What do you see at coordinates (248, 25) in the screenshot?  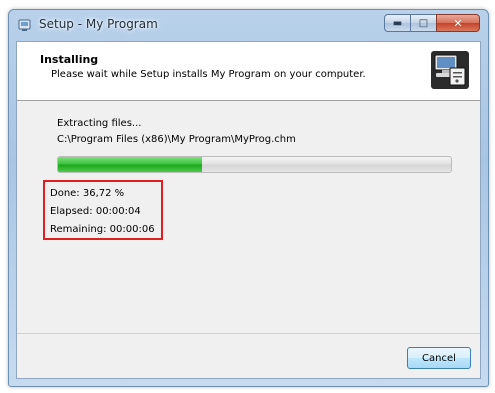 I see `title-bar: Setup - My Program ▬ □ ✕` at bounding box center [248, 25].